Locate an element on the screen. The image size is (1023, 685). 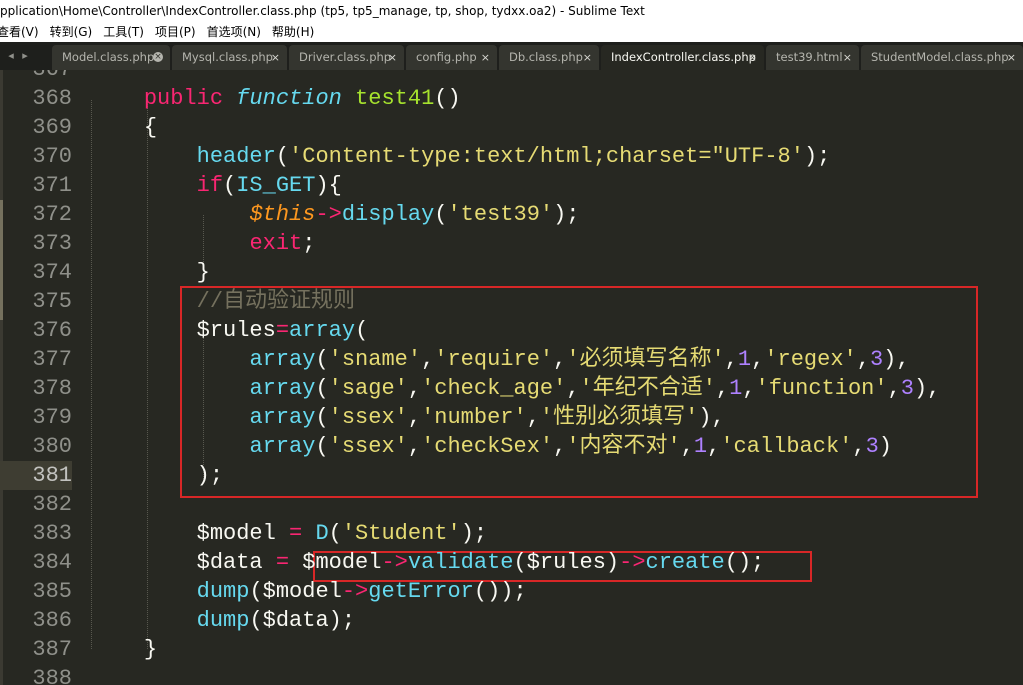
code-text: public function test41() is located at coordinates (276, 98).